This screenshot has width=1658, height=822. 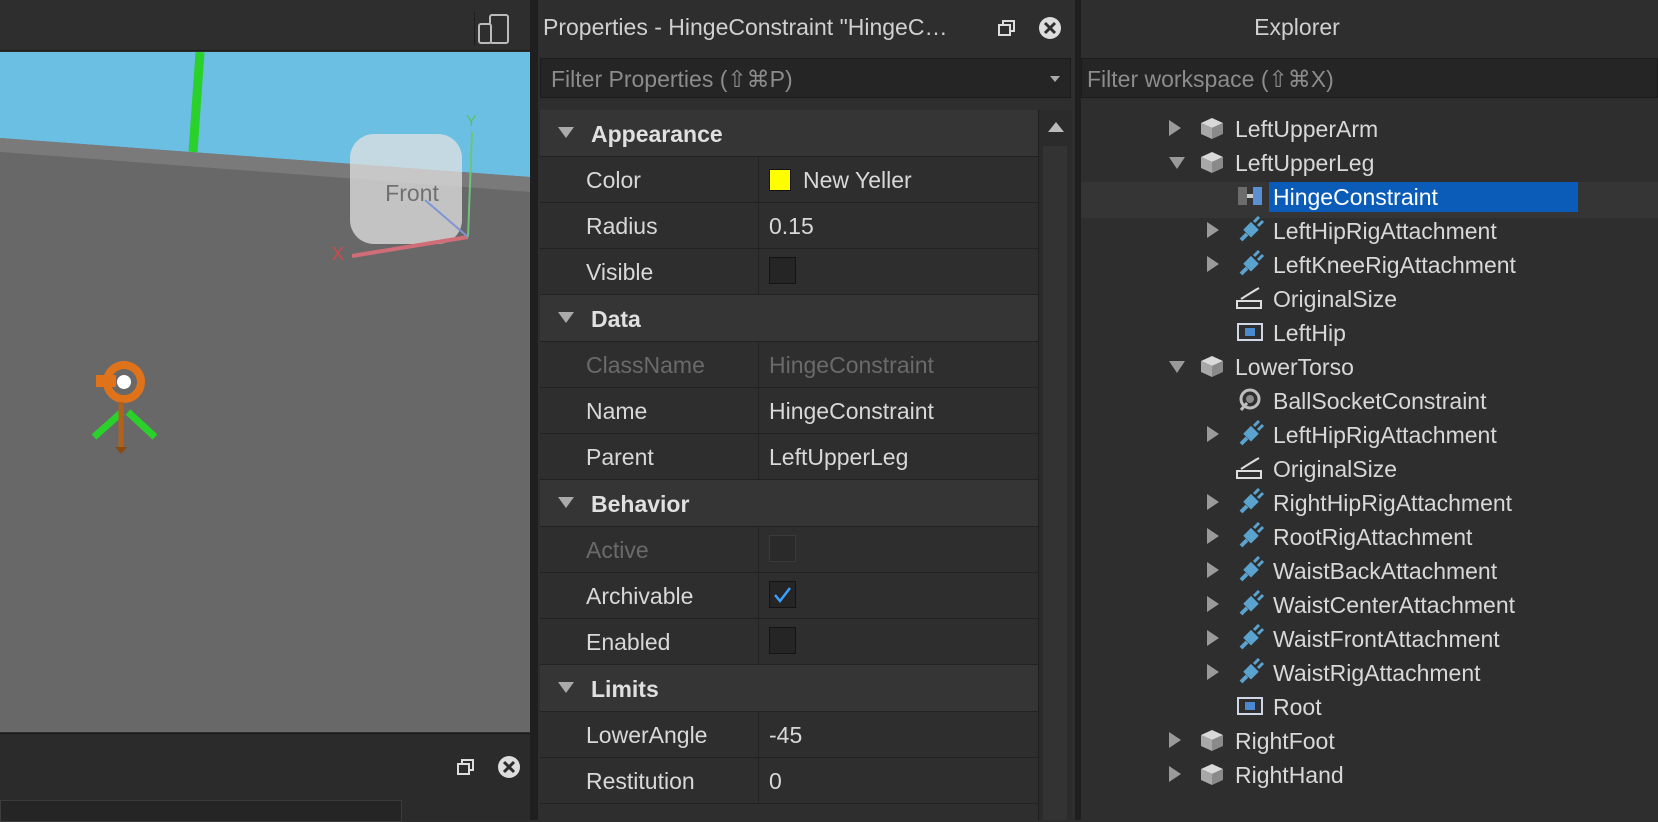 I want to click on property-row-restitution: Restitution 0, so click(x=789, y=781).